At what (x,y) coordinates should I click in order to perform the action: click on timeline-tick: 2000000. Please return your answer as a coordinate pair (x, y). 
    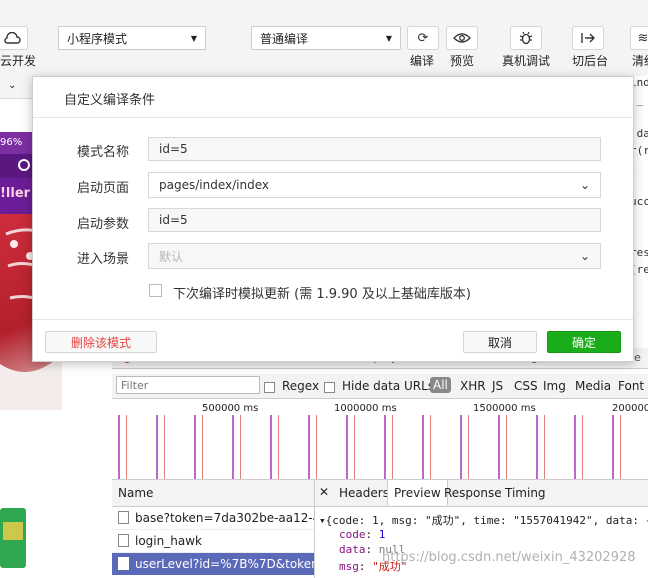
    Looking at the image, I should click on (630, 408).